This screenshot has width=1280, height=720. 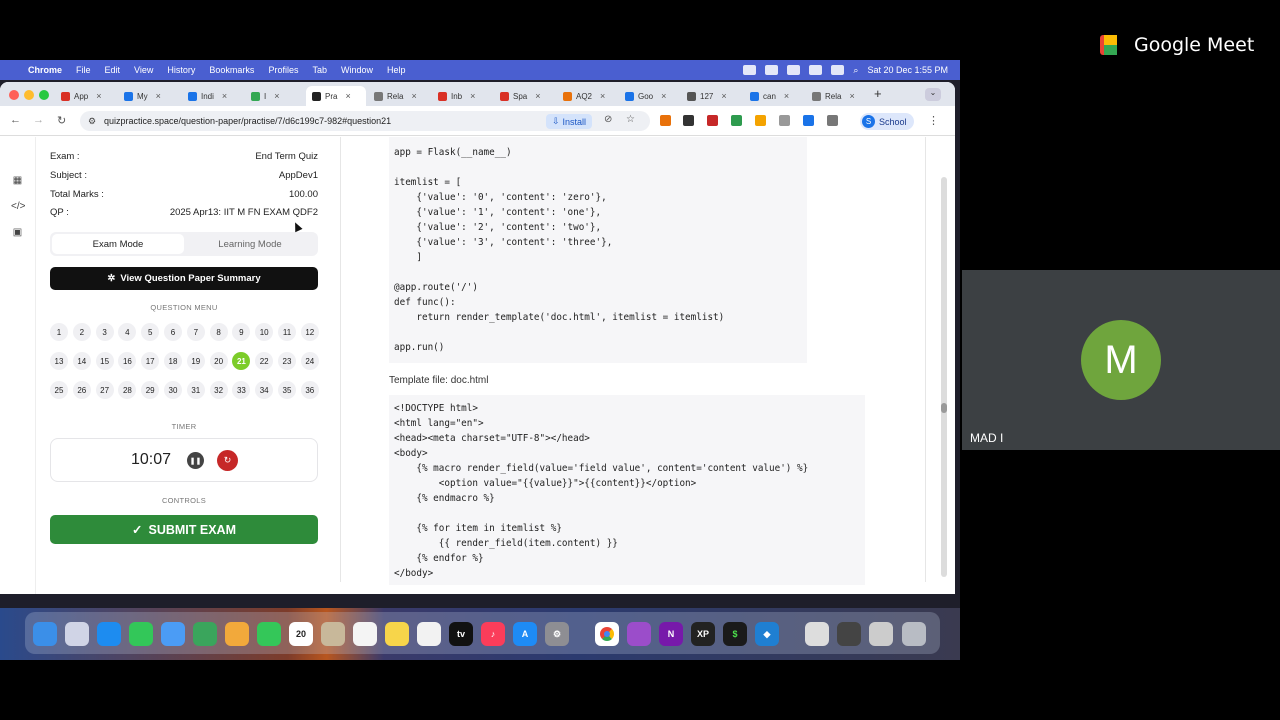 What do you see at coordinates (429, 634) in the screenshot?
I see `freeform-icon` at bounding box center [429, 634].